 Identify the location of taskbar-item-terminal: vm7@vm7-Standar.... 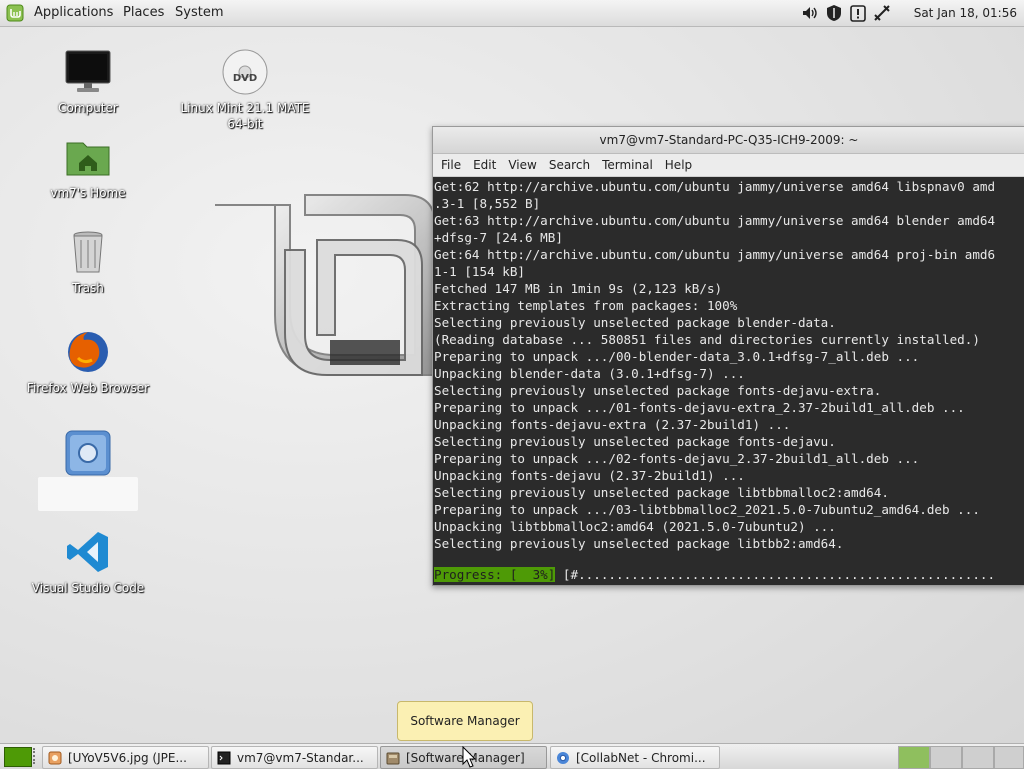
(294, 757).